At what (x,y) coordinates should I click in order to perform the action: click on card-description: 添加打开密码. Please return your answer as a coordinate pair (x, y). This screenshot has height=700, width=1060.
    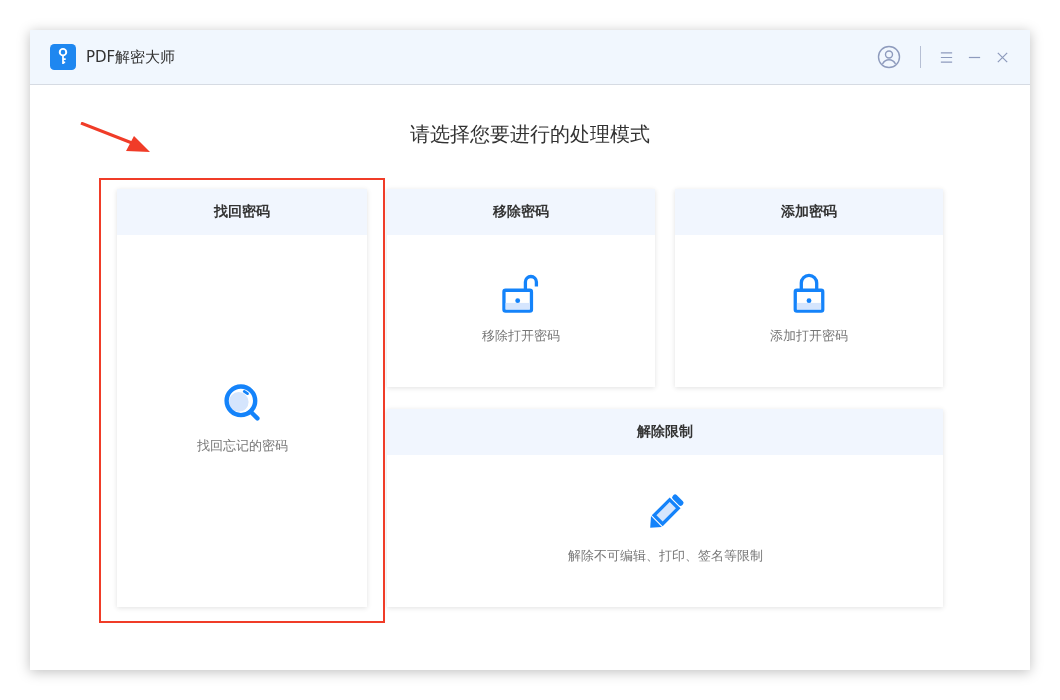
    Looking at the image, I should click on (809, 336).